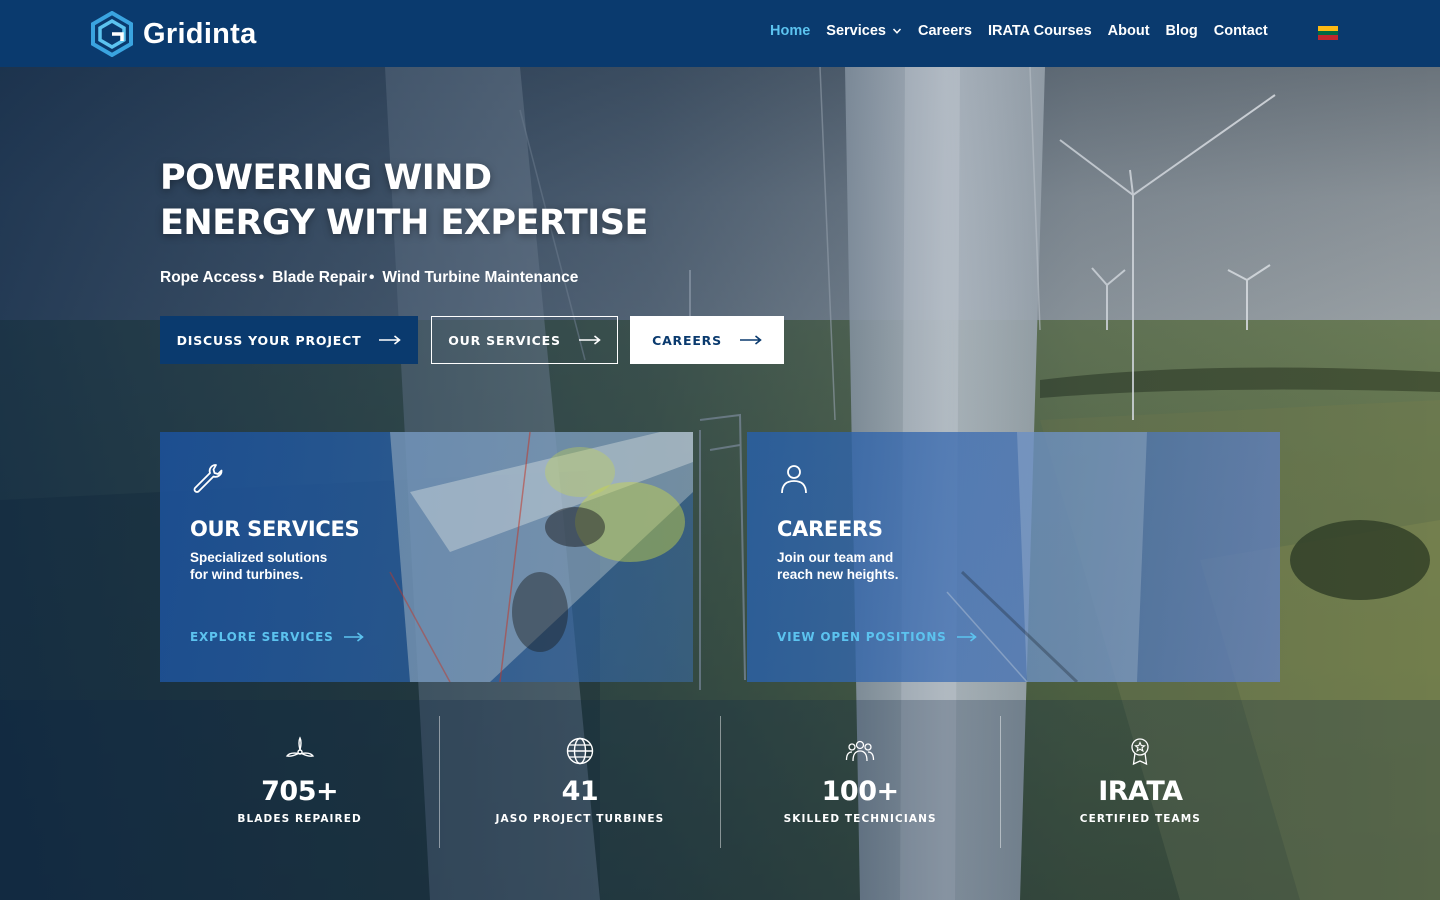  Describe the element at coordinates (112, 34) in the screenshot. I see `gridinta-logo-icon` at that location.